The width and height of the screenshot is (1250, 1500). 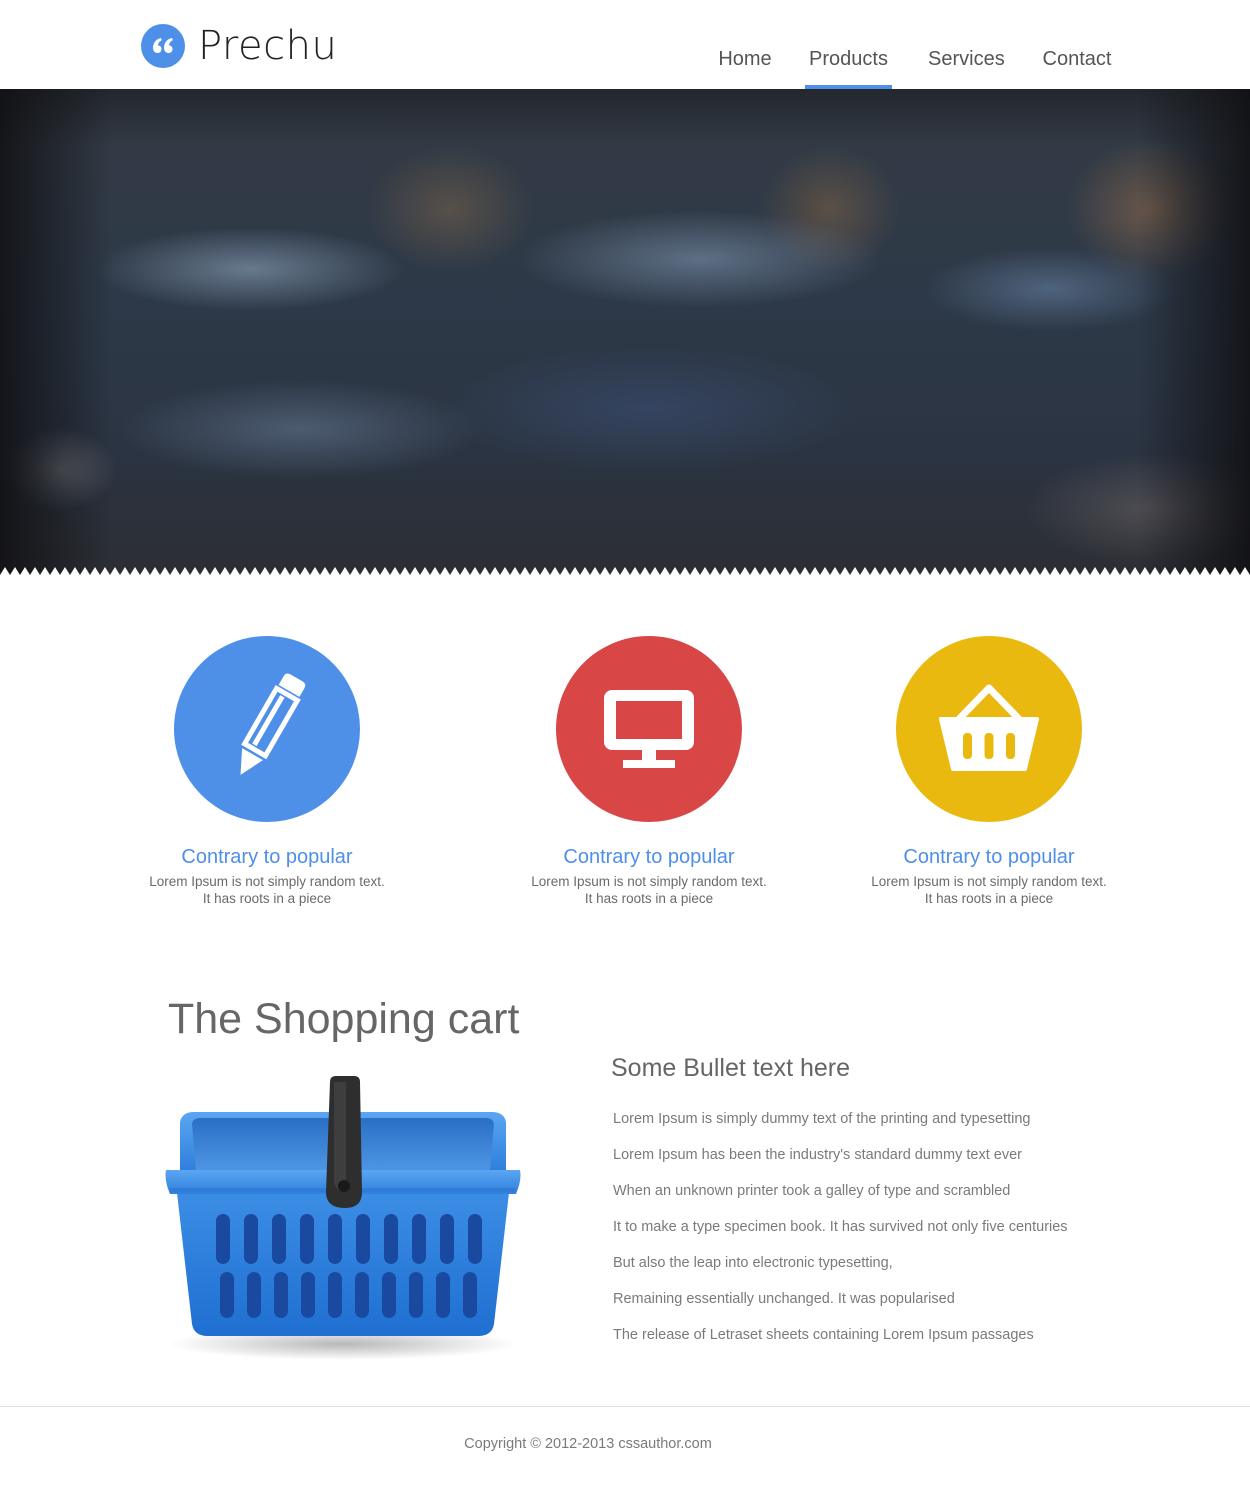 I want to click on nav-item-contact: Contact, so click(x=1077, y=67).